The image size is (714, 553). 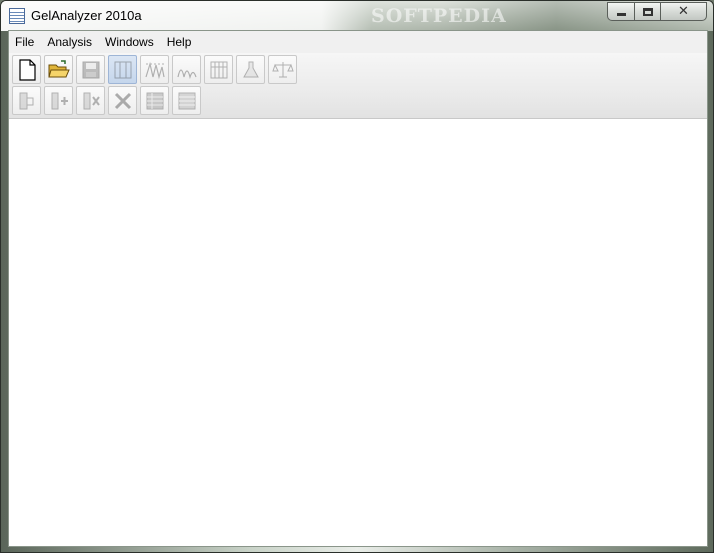 I want to click on save-icon, so click(x=90, y=69).